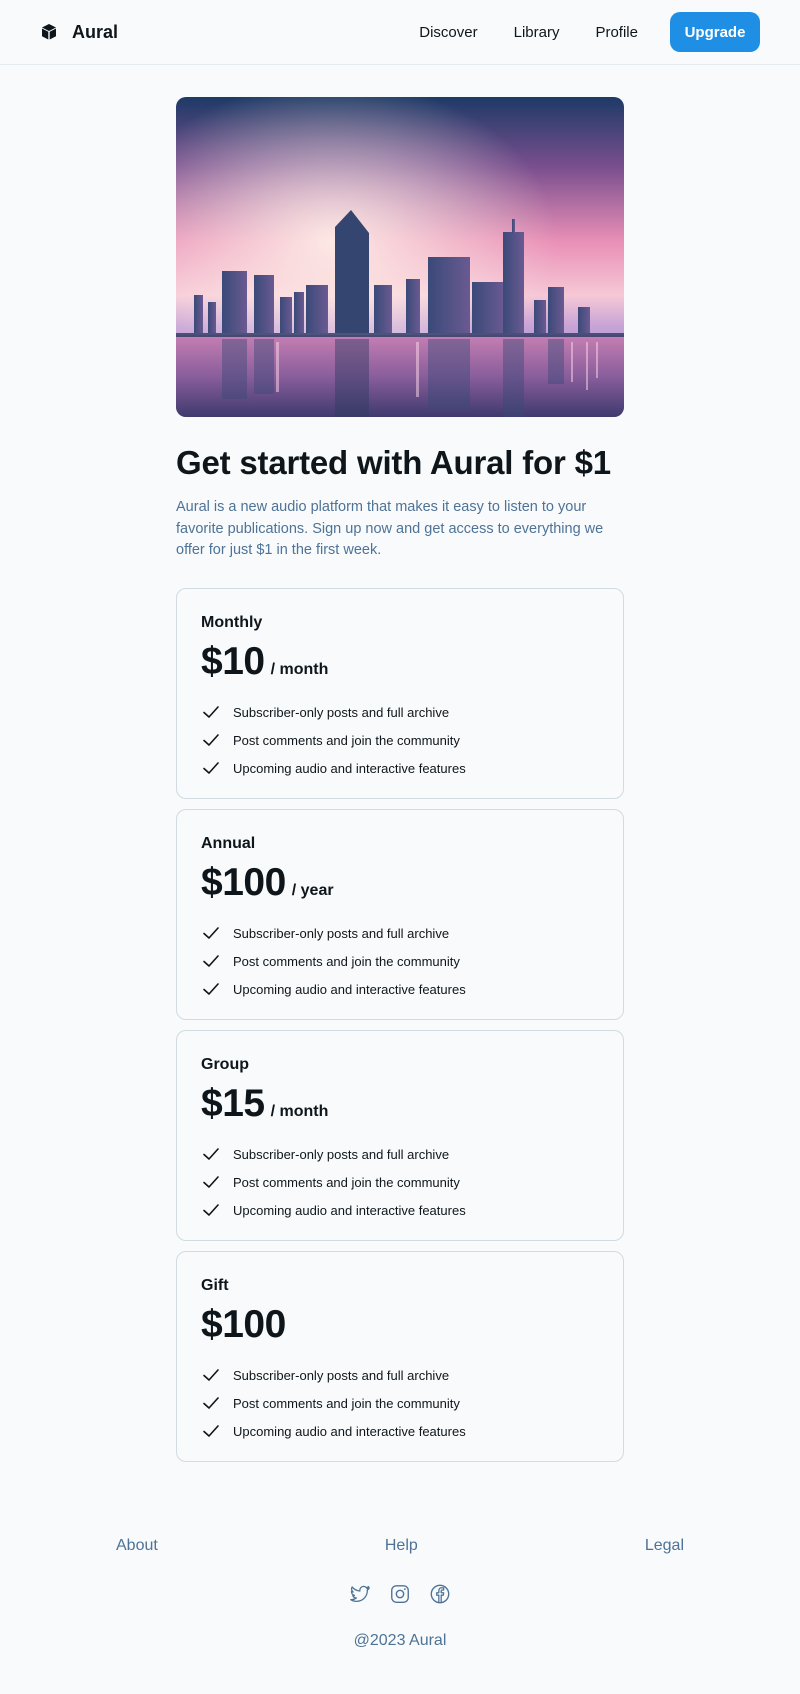  Describe the element at coordinates (232, 622) in the screenshot. I see `plan-name: Monthly` at that location.